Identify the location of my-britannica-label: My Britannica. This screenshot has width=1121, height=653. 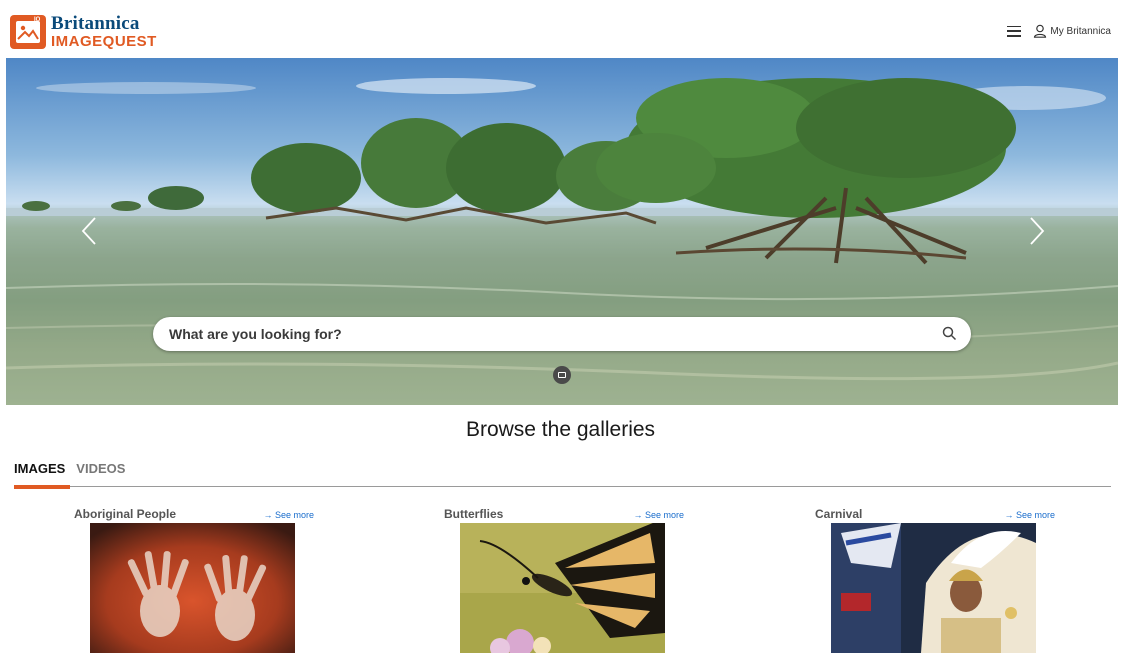
(1080, 31).